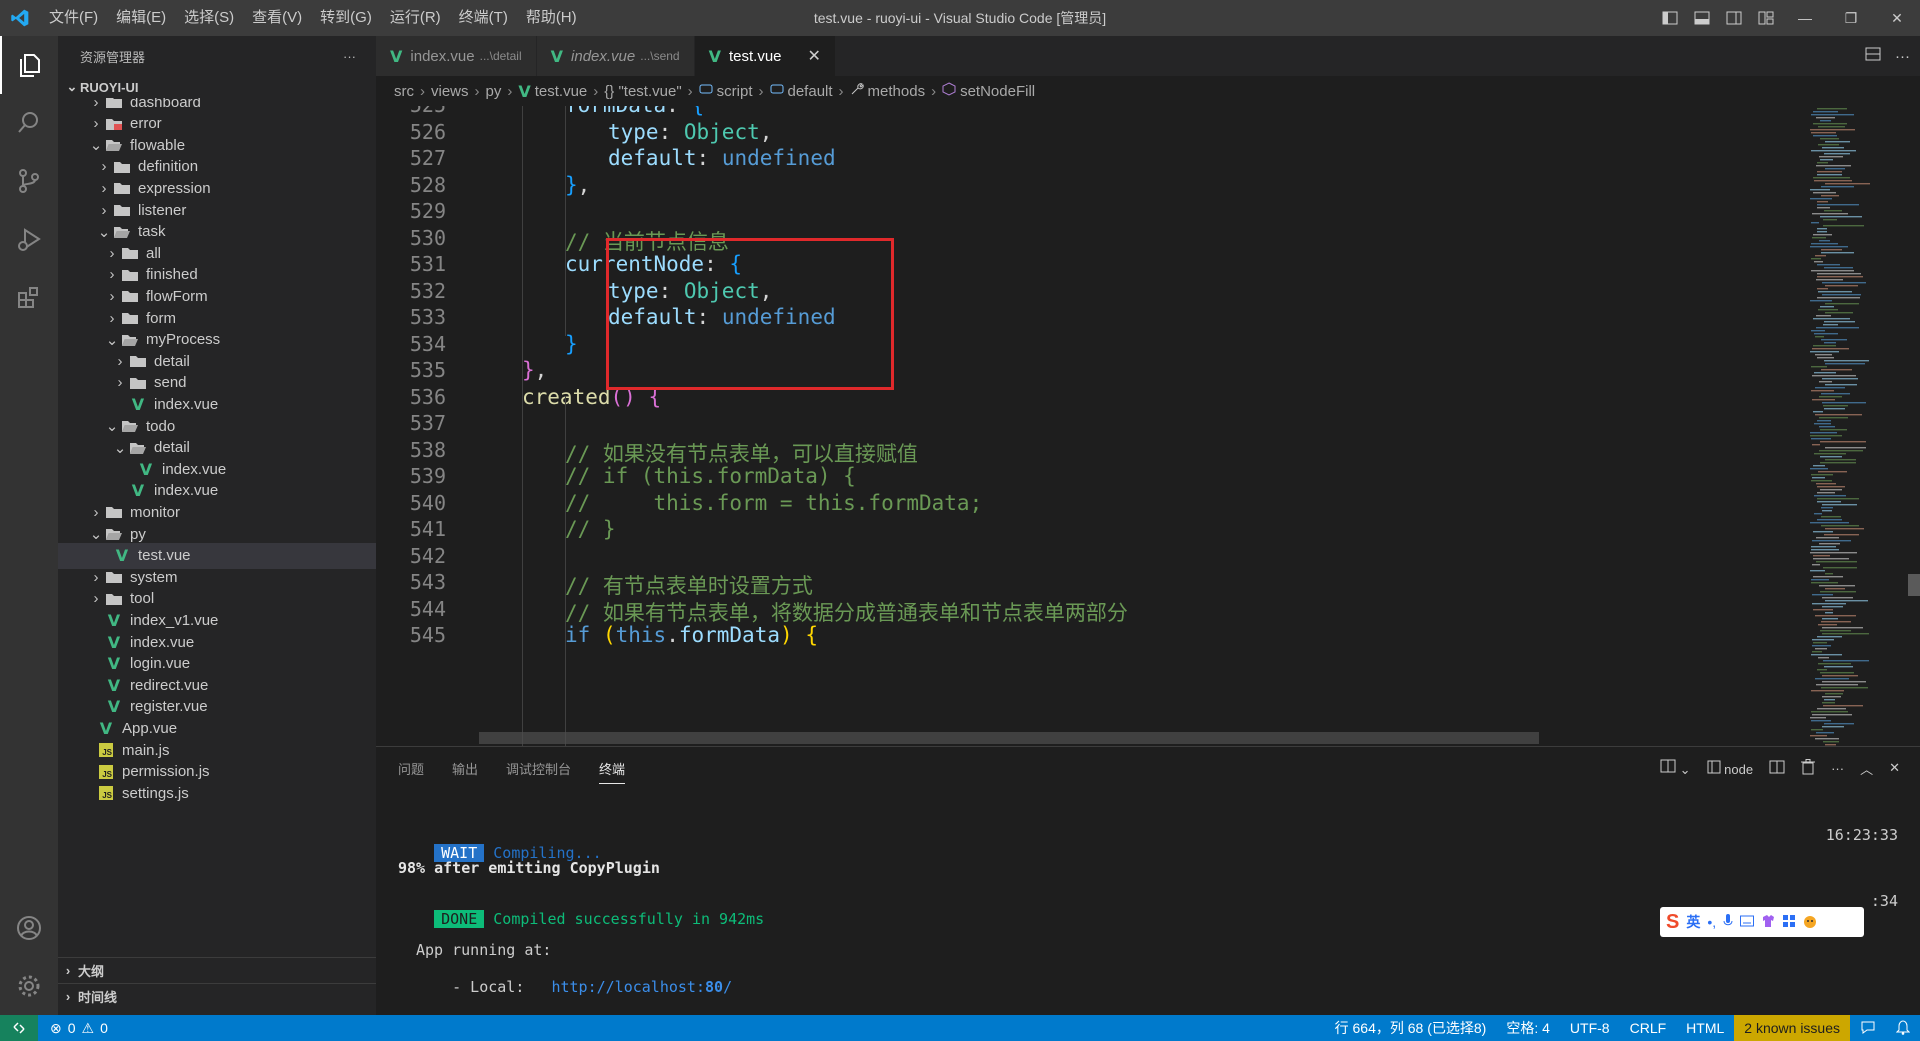 This screenshot has height=1041, width=1920. Describe the element at coordinates (1730, 768) in the screenshot. I see `terminal-selector: node` at that location.